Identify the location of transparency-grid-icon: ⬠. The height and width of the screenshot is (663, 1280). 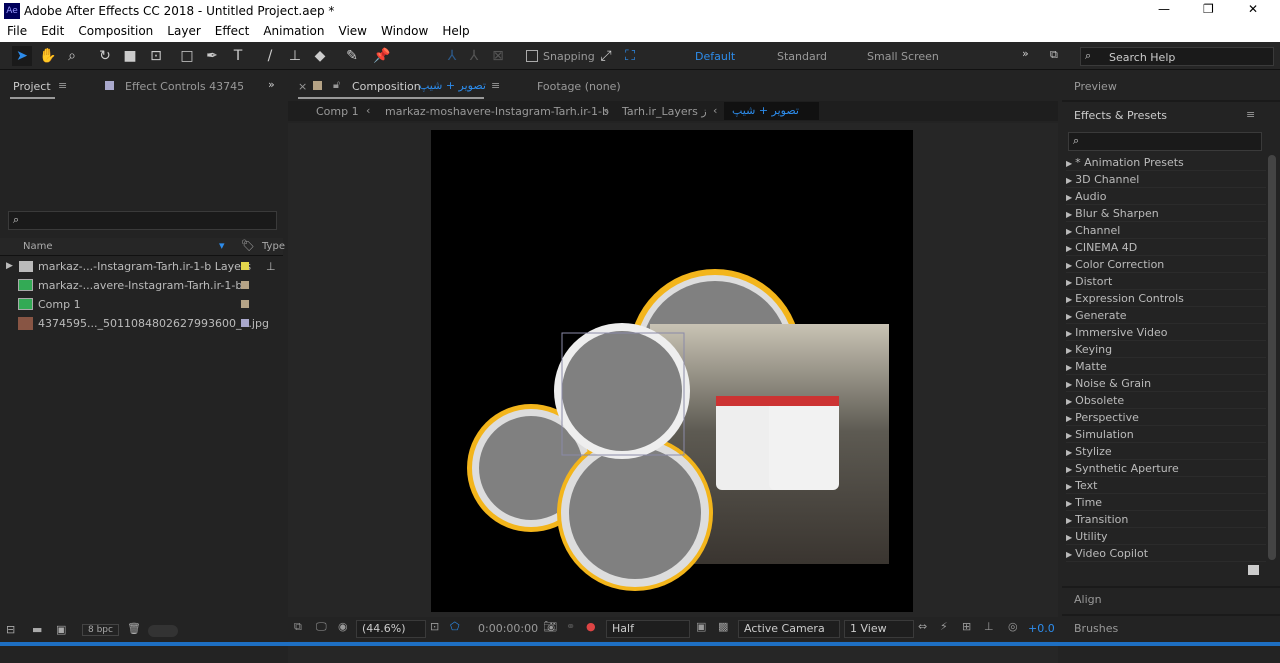
(455, 626).